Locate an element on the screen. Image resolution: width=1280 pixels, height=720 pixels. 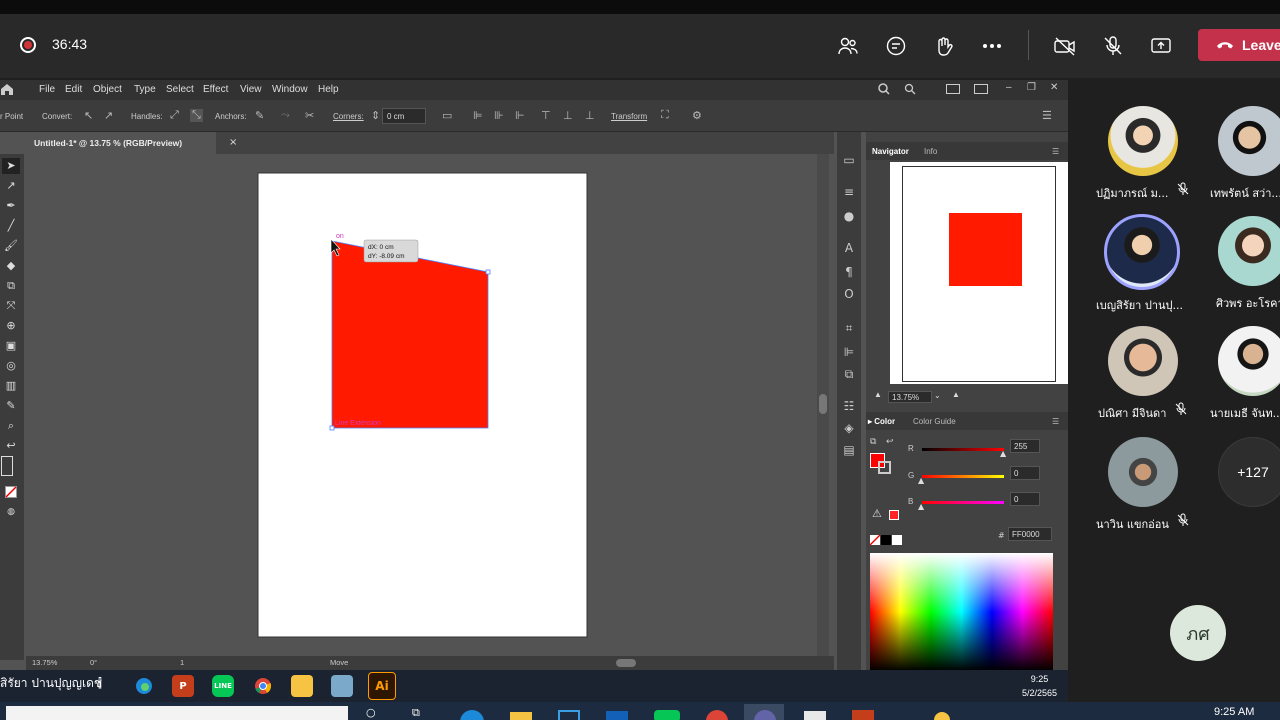
eraser-tool-icon: ◆ is located at coordinates (11, 266).